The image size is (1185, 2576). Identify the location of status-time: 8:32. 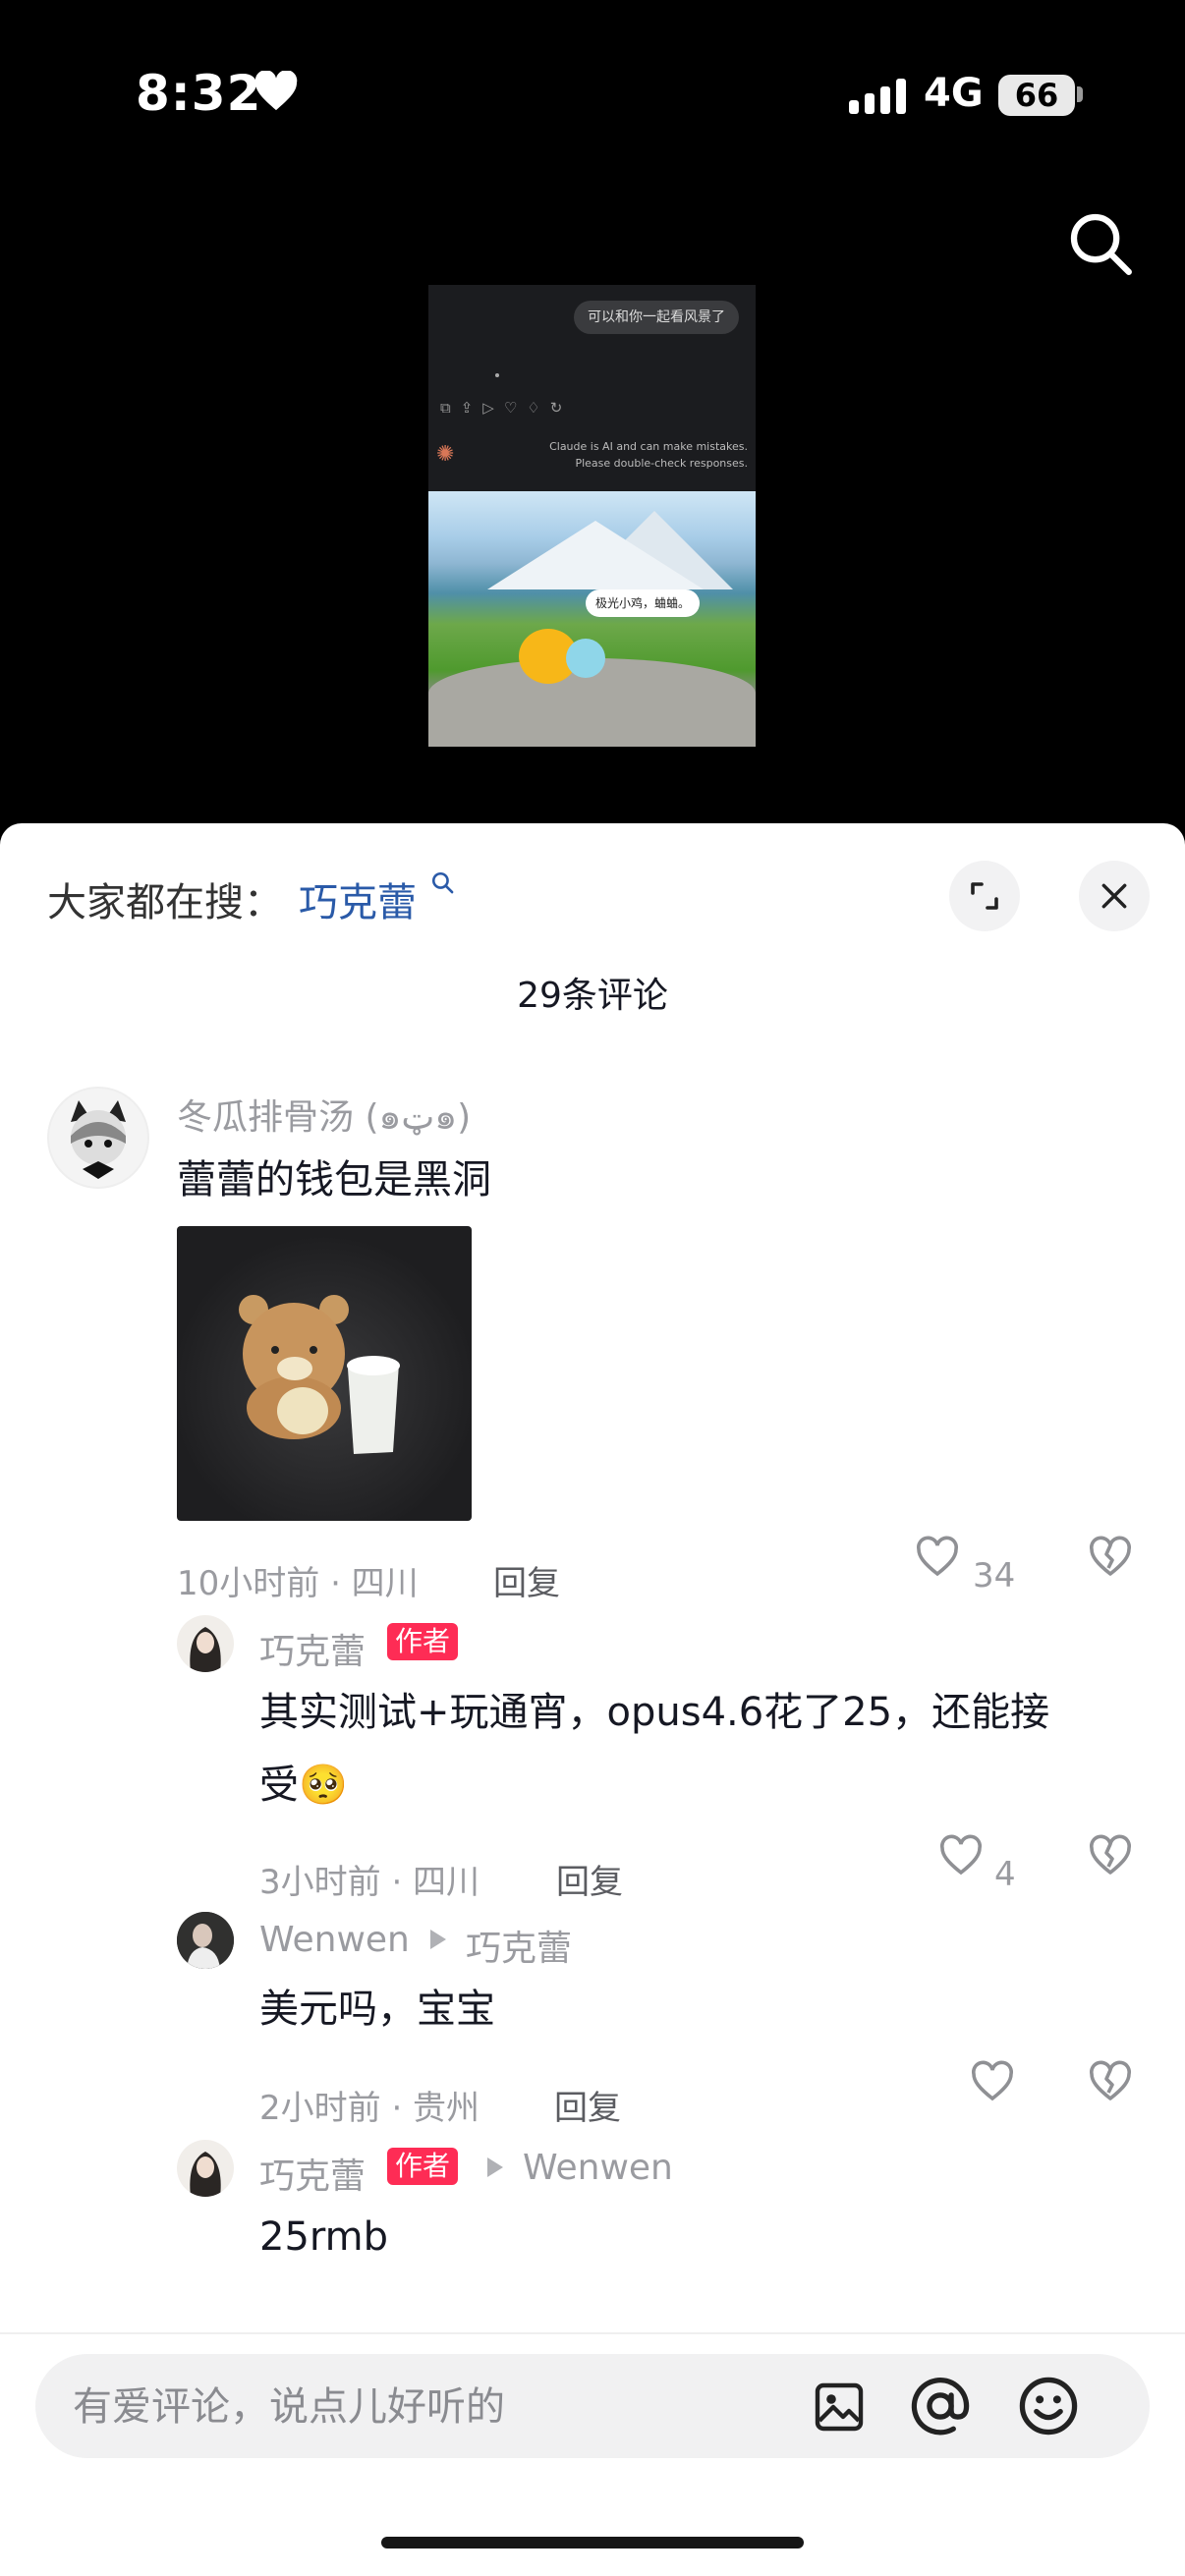
(199, 93).